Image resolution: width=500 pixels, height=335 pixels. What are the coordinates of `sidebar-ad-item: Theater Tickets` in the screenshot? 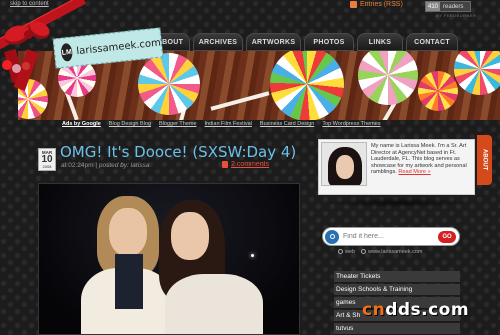 It's located at (397, 277).